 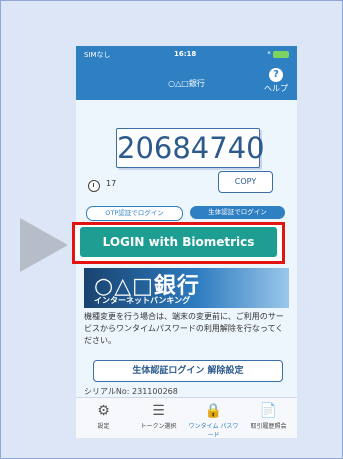 I want to click on tab-label: 設定, so click(x=103, y=426).